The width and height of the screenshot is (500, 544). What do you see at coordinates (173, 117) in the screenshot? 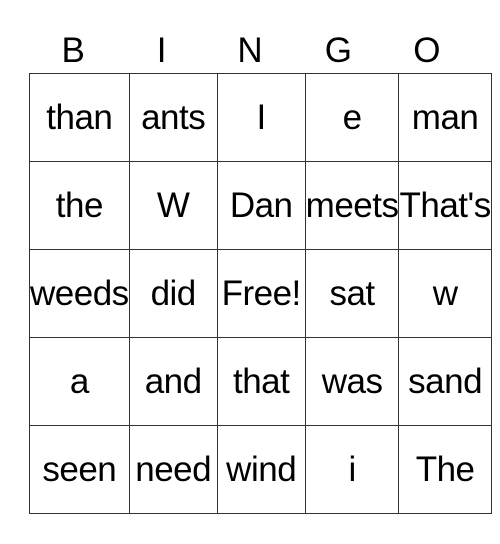
I see `card-cell: ants` at bounding box center [173, 117].